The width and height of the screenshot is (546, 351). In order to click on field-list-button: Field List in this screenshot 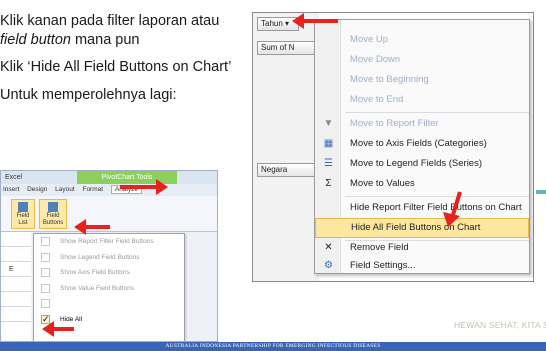, I will do `click(23, 214)`.